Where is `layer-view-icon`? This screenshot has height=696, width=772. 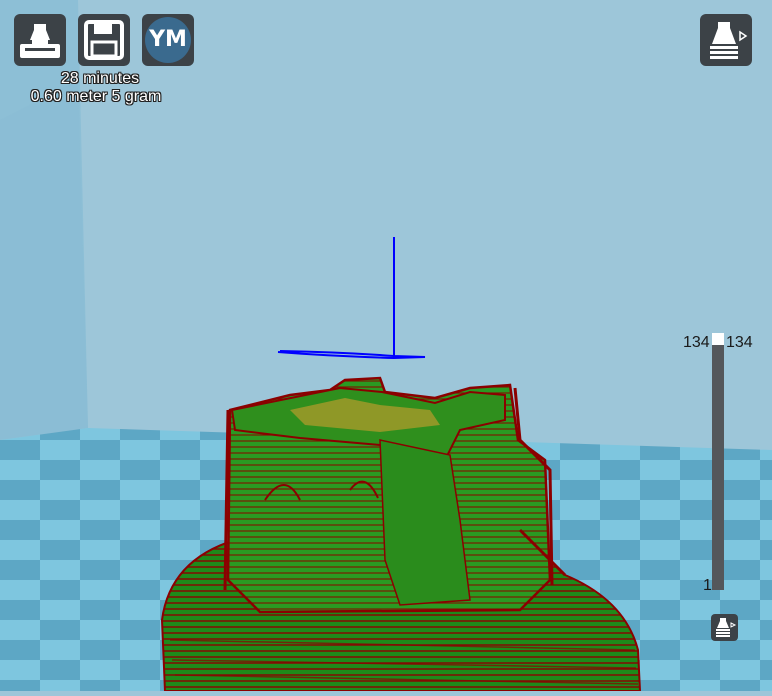 layer-view-icon is located at coordinates (726, 627).